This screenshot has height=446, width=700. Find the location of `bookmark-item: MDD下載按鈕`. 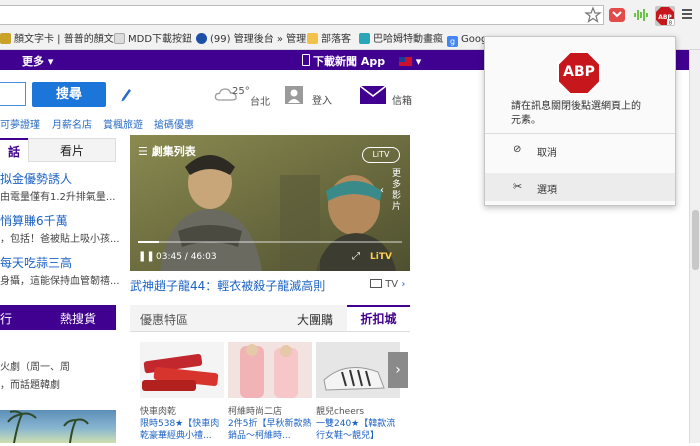

bookmark-item: MDD下載按鈕 is located at coordinates (153, 39).